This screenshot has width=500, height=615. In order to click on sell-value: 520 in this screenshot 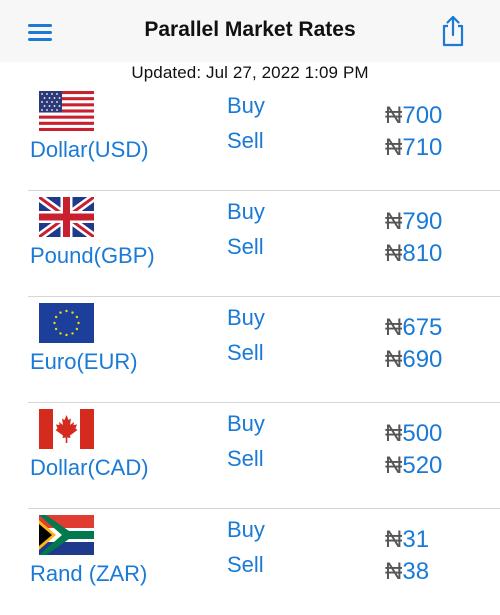, I will do `click(422, 465)`.